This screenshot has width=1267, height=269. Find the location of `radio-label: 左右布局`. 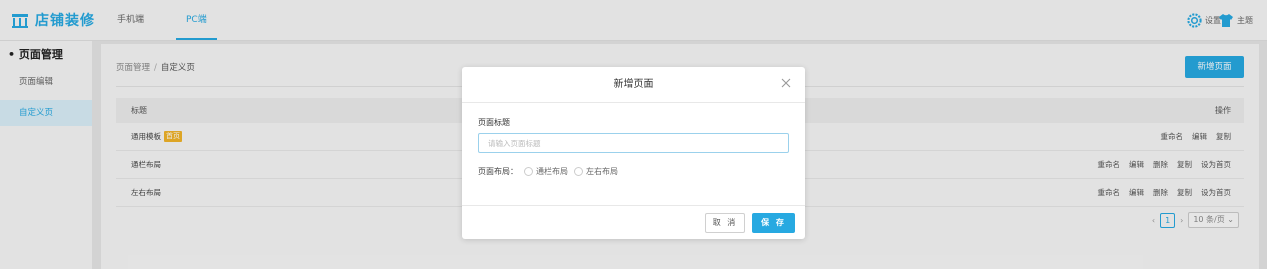

radio-label: 左右布局 is located at coordinates (602, 171).